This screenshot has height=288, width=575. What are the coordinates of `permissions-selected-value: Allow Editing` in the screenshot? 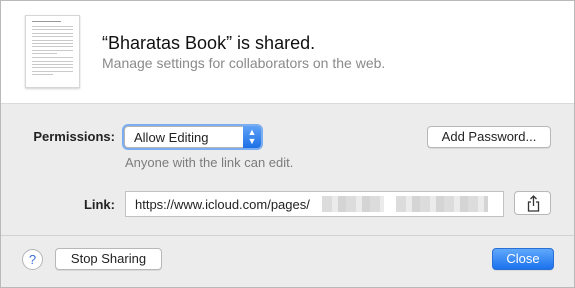 It's located at (171, 137).